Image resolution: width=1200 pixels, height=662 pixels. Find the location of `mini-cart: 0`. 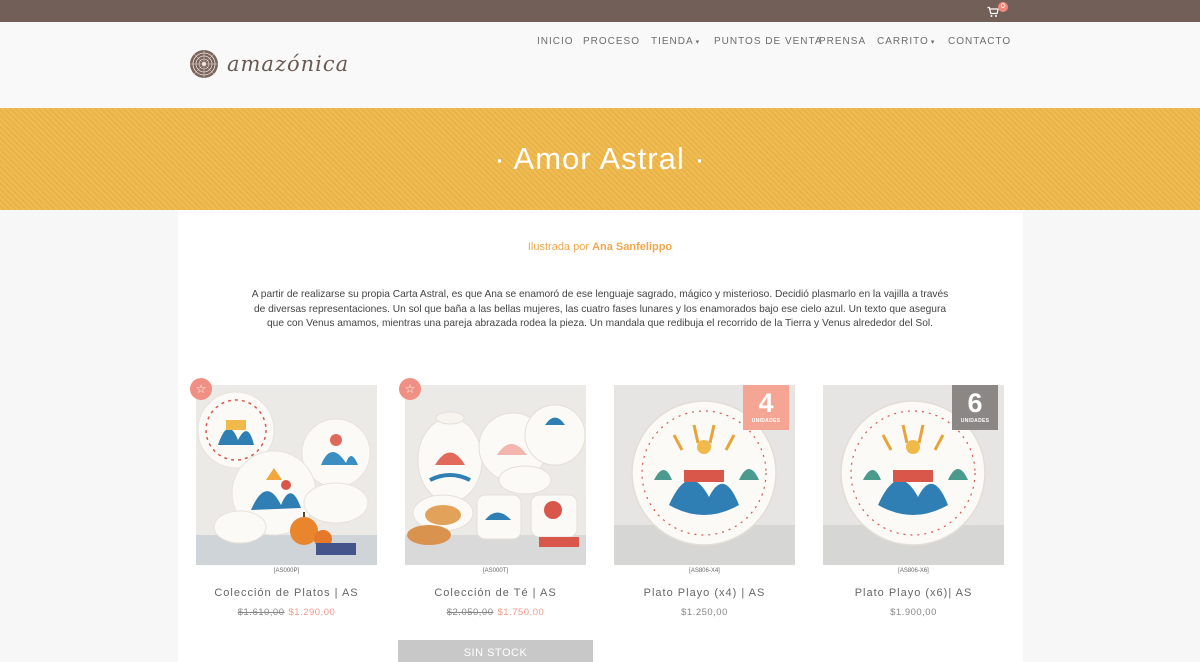

mini-cart: 0 is located at coordinates (999, 10).